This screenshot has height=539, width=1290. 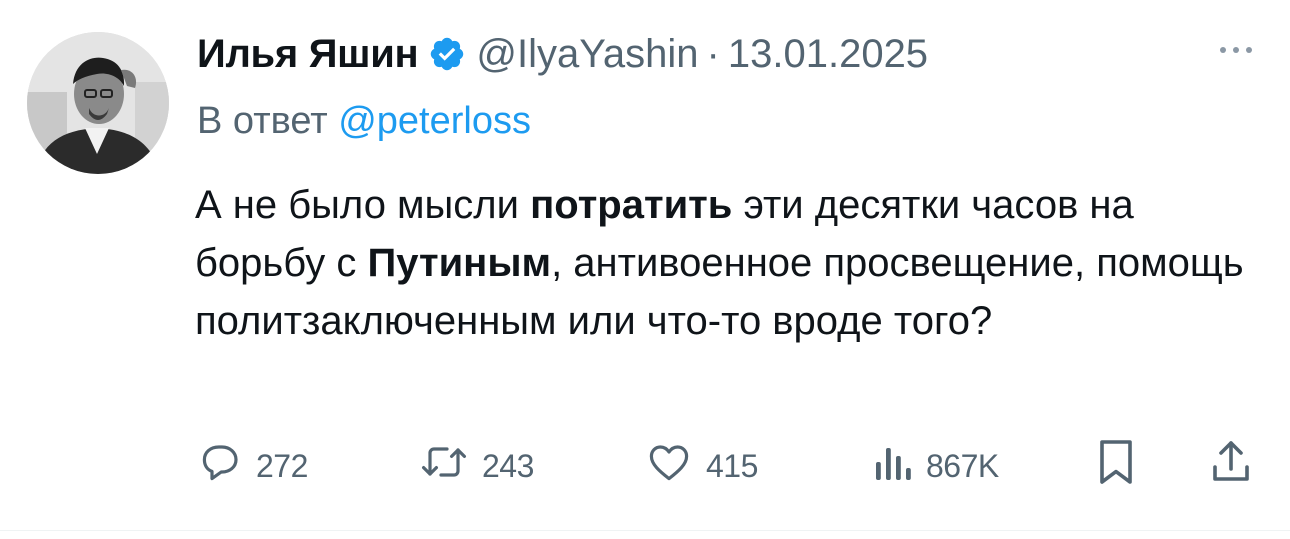 I want to click on share-button, so click(x=1231, y=466).